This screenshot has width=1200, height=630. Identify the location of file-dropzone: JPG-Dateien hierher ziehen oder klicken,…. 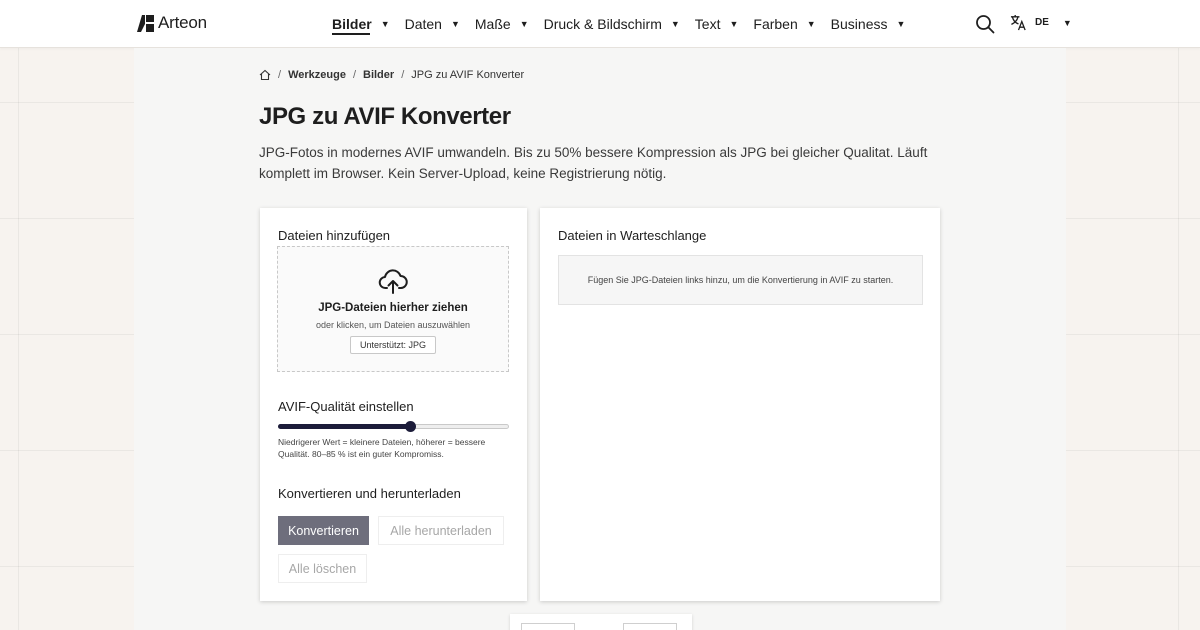
(393, 309).